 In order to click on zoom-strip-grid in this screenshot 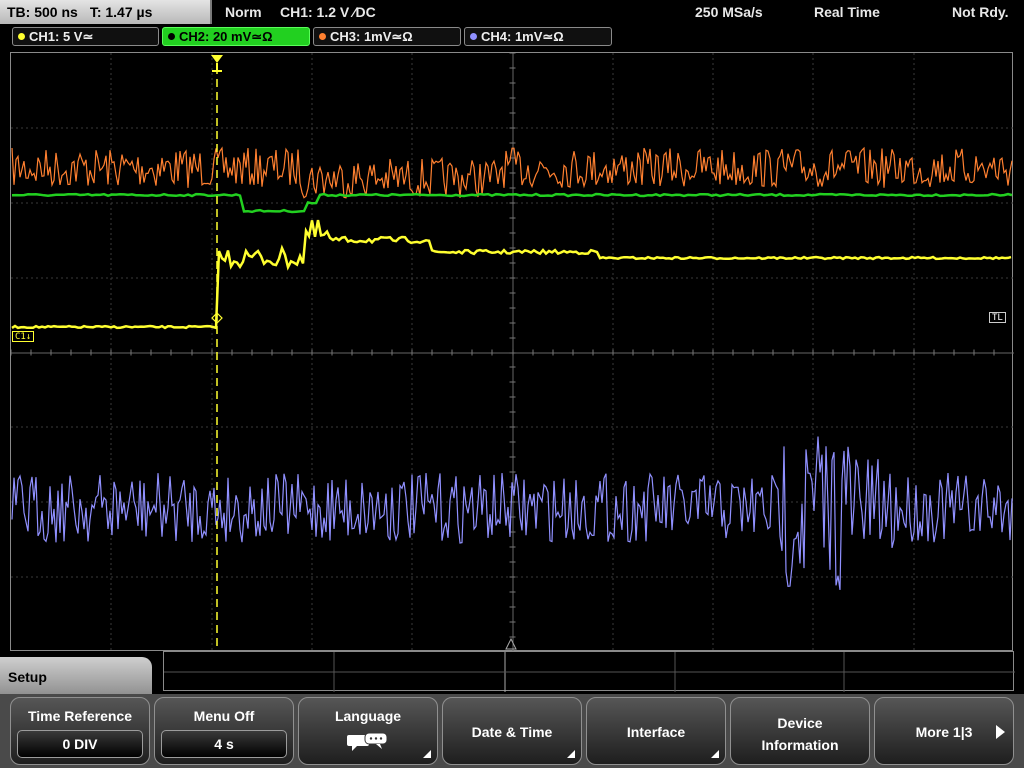, I will do `click(589, 672)`.